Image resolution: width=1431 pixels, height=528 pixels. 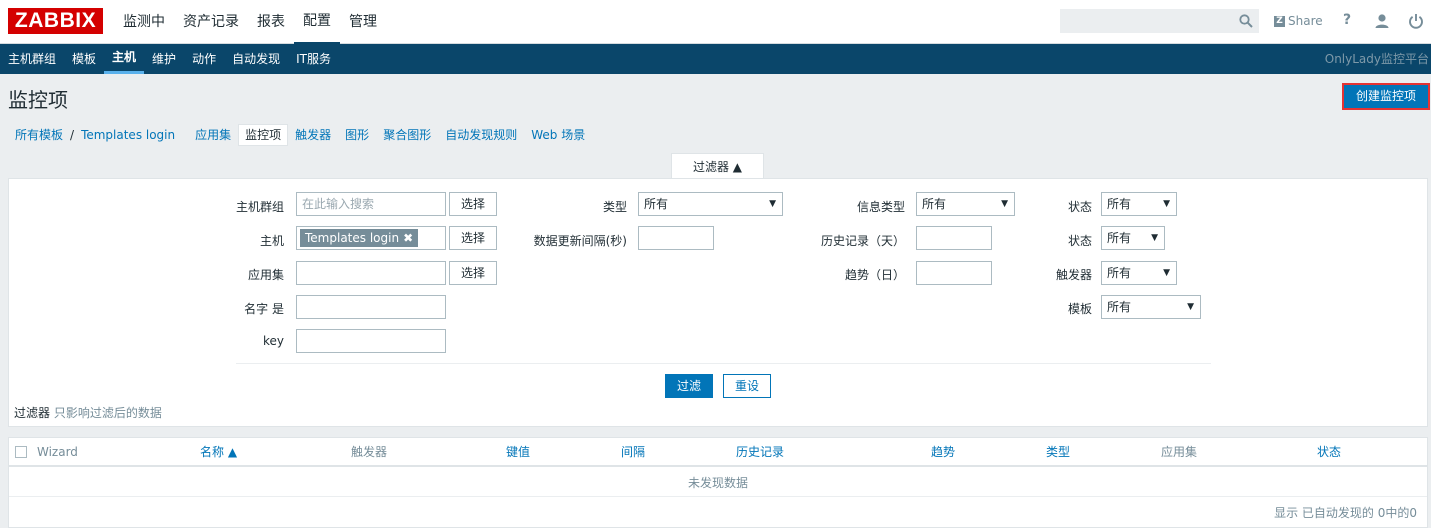 What do you see at coordinates (218, 452) in the screenshot?
I see `col-name: 名称 ▲` at bounding box center [218, 452].